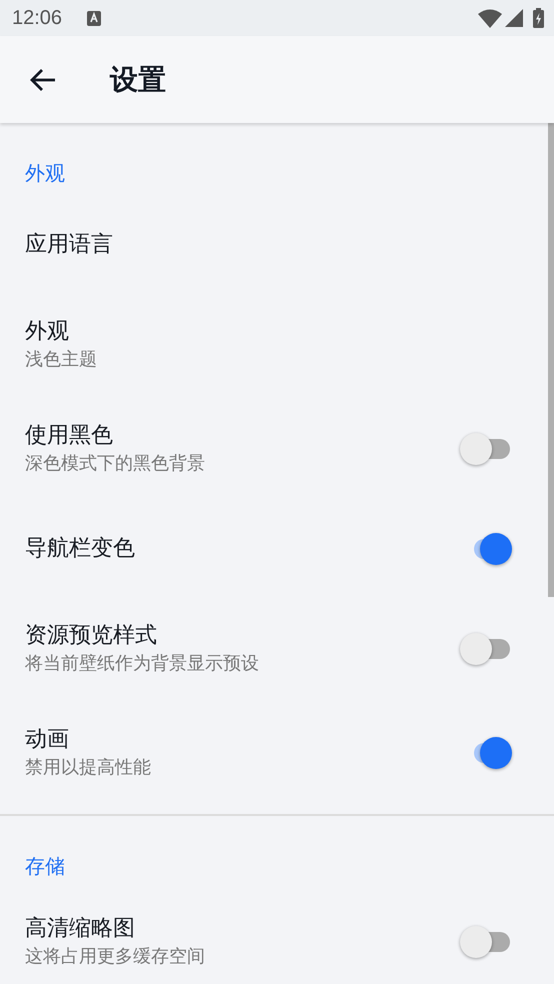 Image resolution: width=554 pixels, height=984 pixels. I want to click on notification-icon, so click(94, 18).